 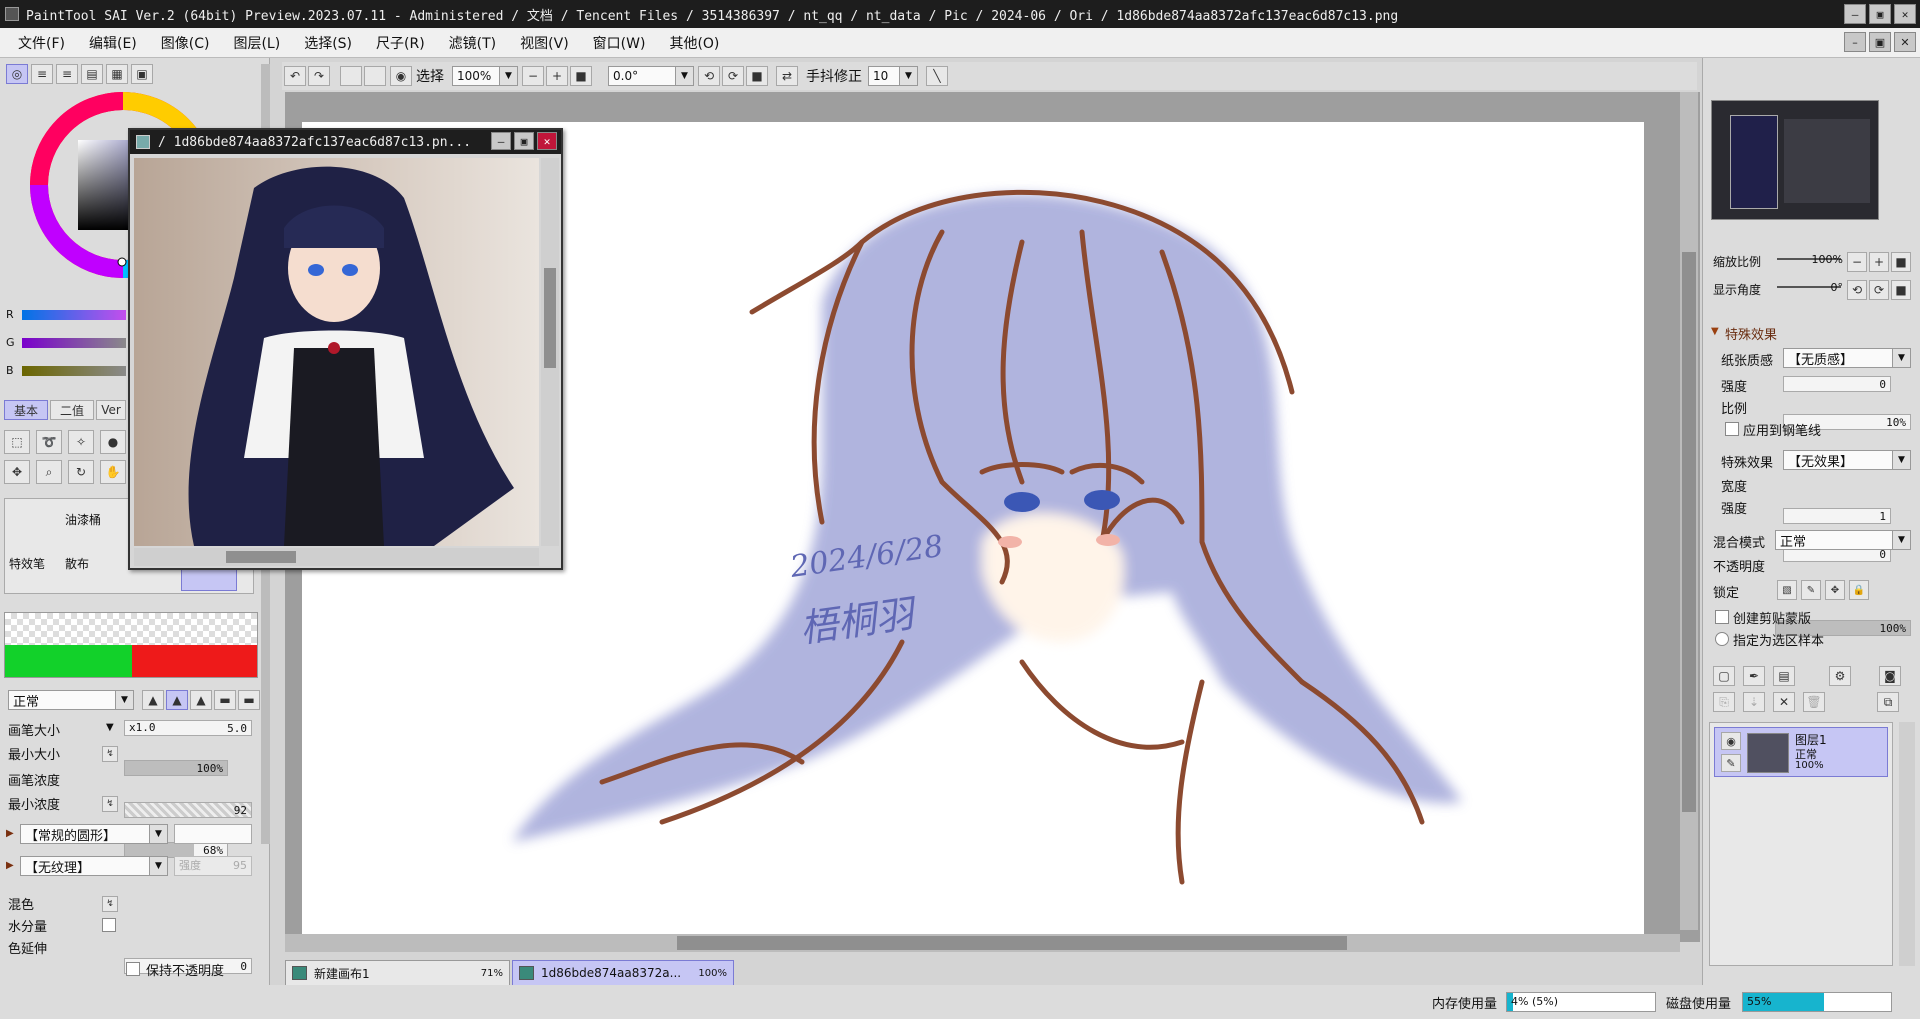 What do you see at coordinates (81, 472) in the screenshot?
I see `rotate-tool-icon: ↻` at bounding box center [81, 472].